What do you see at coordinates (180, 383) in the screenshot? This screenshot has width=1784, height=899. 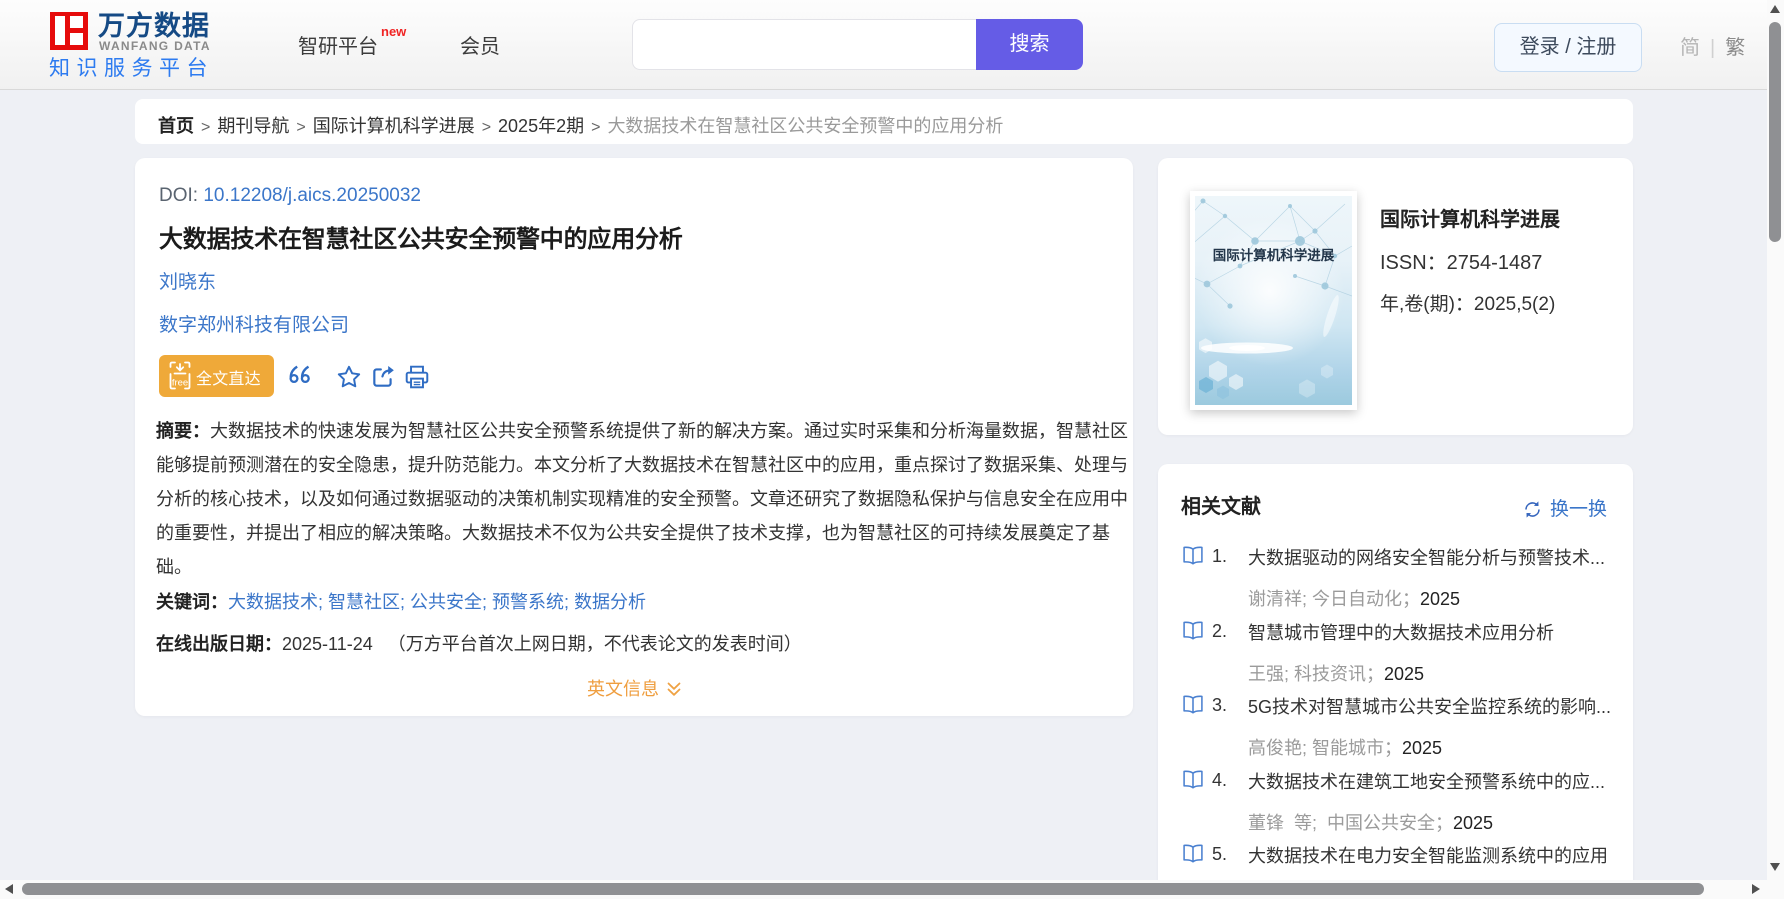 I see `svg-text: free` at bounding box center [180, 383].